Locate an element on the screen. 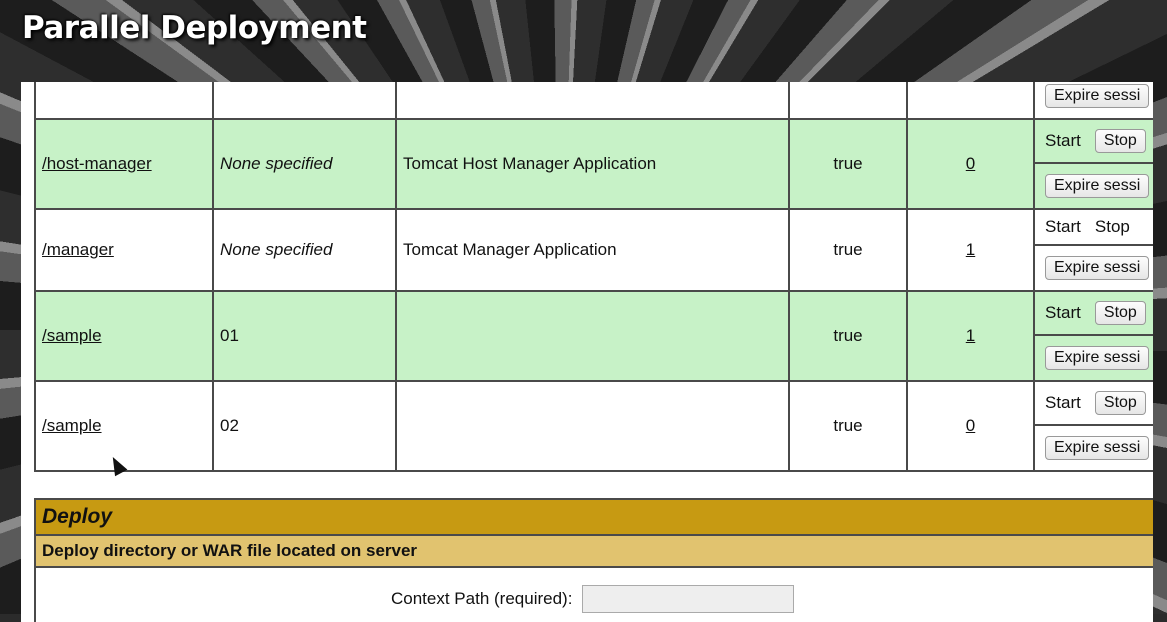 The image size is (1167, 622). context-path-input is located at coordinates (688, 599).